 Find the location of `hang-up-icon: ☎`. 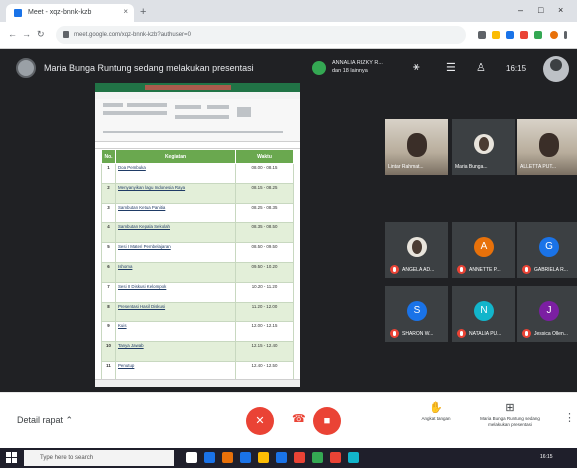

hang-up-icon: ☎ is located at coordinates (299, 418).